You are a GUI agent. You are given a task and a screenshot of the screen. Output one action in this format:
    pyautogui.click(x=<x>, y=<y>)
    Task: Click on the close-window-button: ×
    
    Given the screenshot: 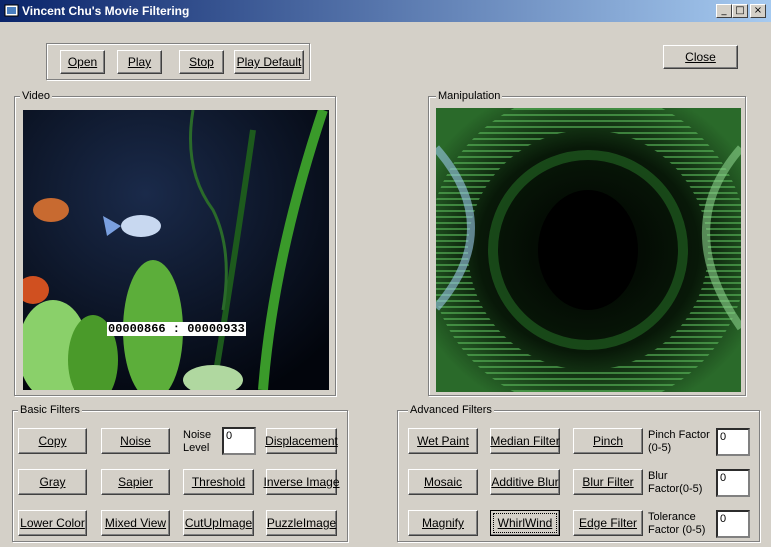 What is the action you would take?
    pyautogui.click(x=758, y=11)
    